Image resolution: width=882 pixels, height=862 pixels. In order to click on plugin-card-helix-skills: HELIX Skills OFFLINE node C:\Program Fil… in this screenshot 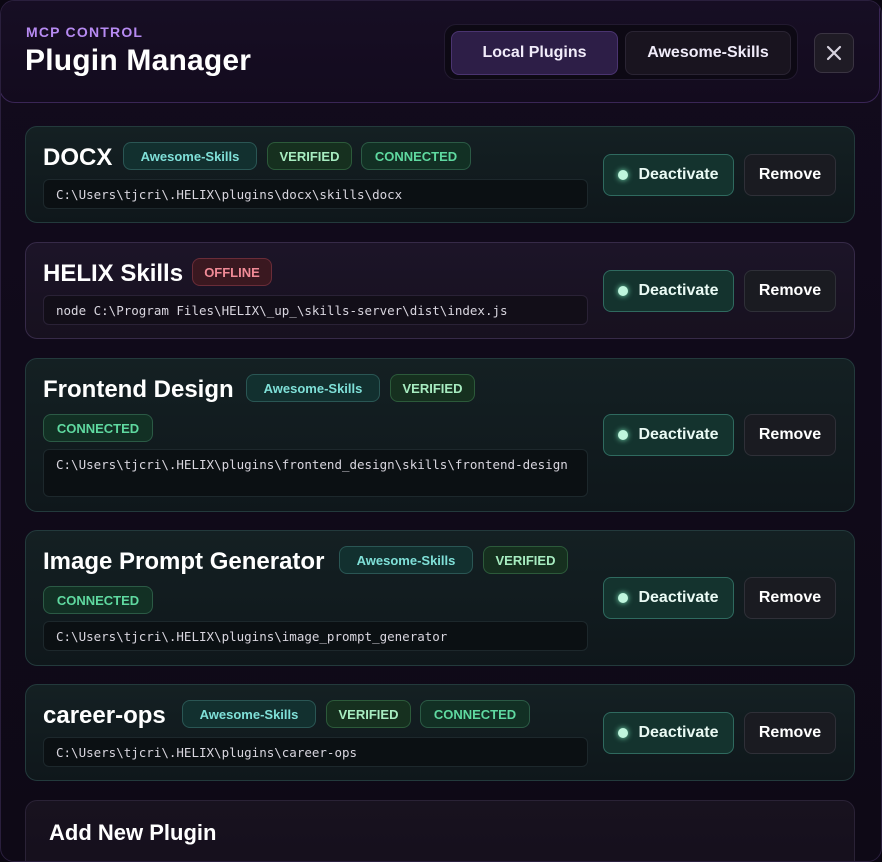, I will do `click(440, 290)`.